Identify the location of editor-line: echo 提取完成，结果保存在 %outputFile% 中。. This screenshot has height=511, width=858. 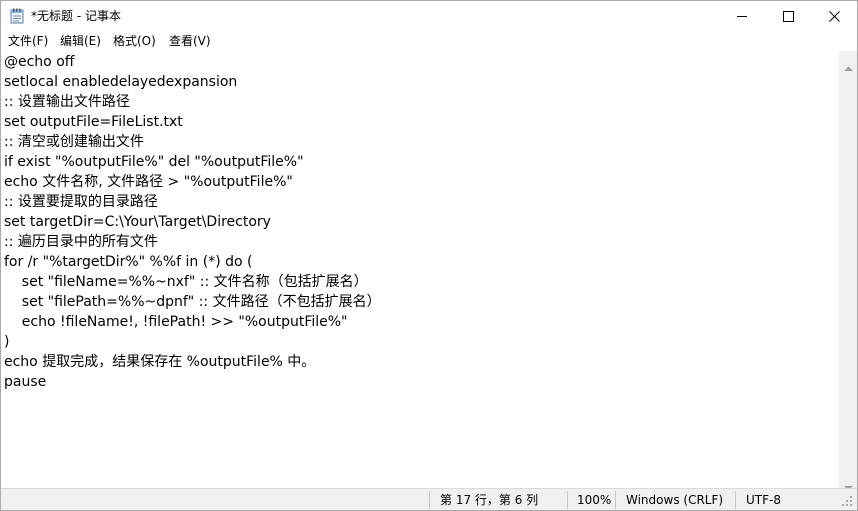
(160, 362).